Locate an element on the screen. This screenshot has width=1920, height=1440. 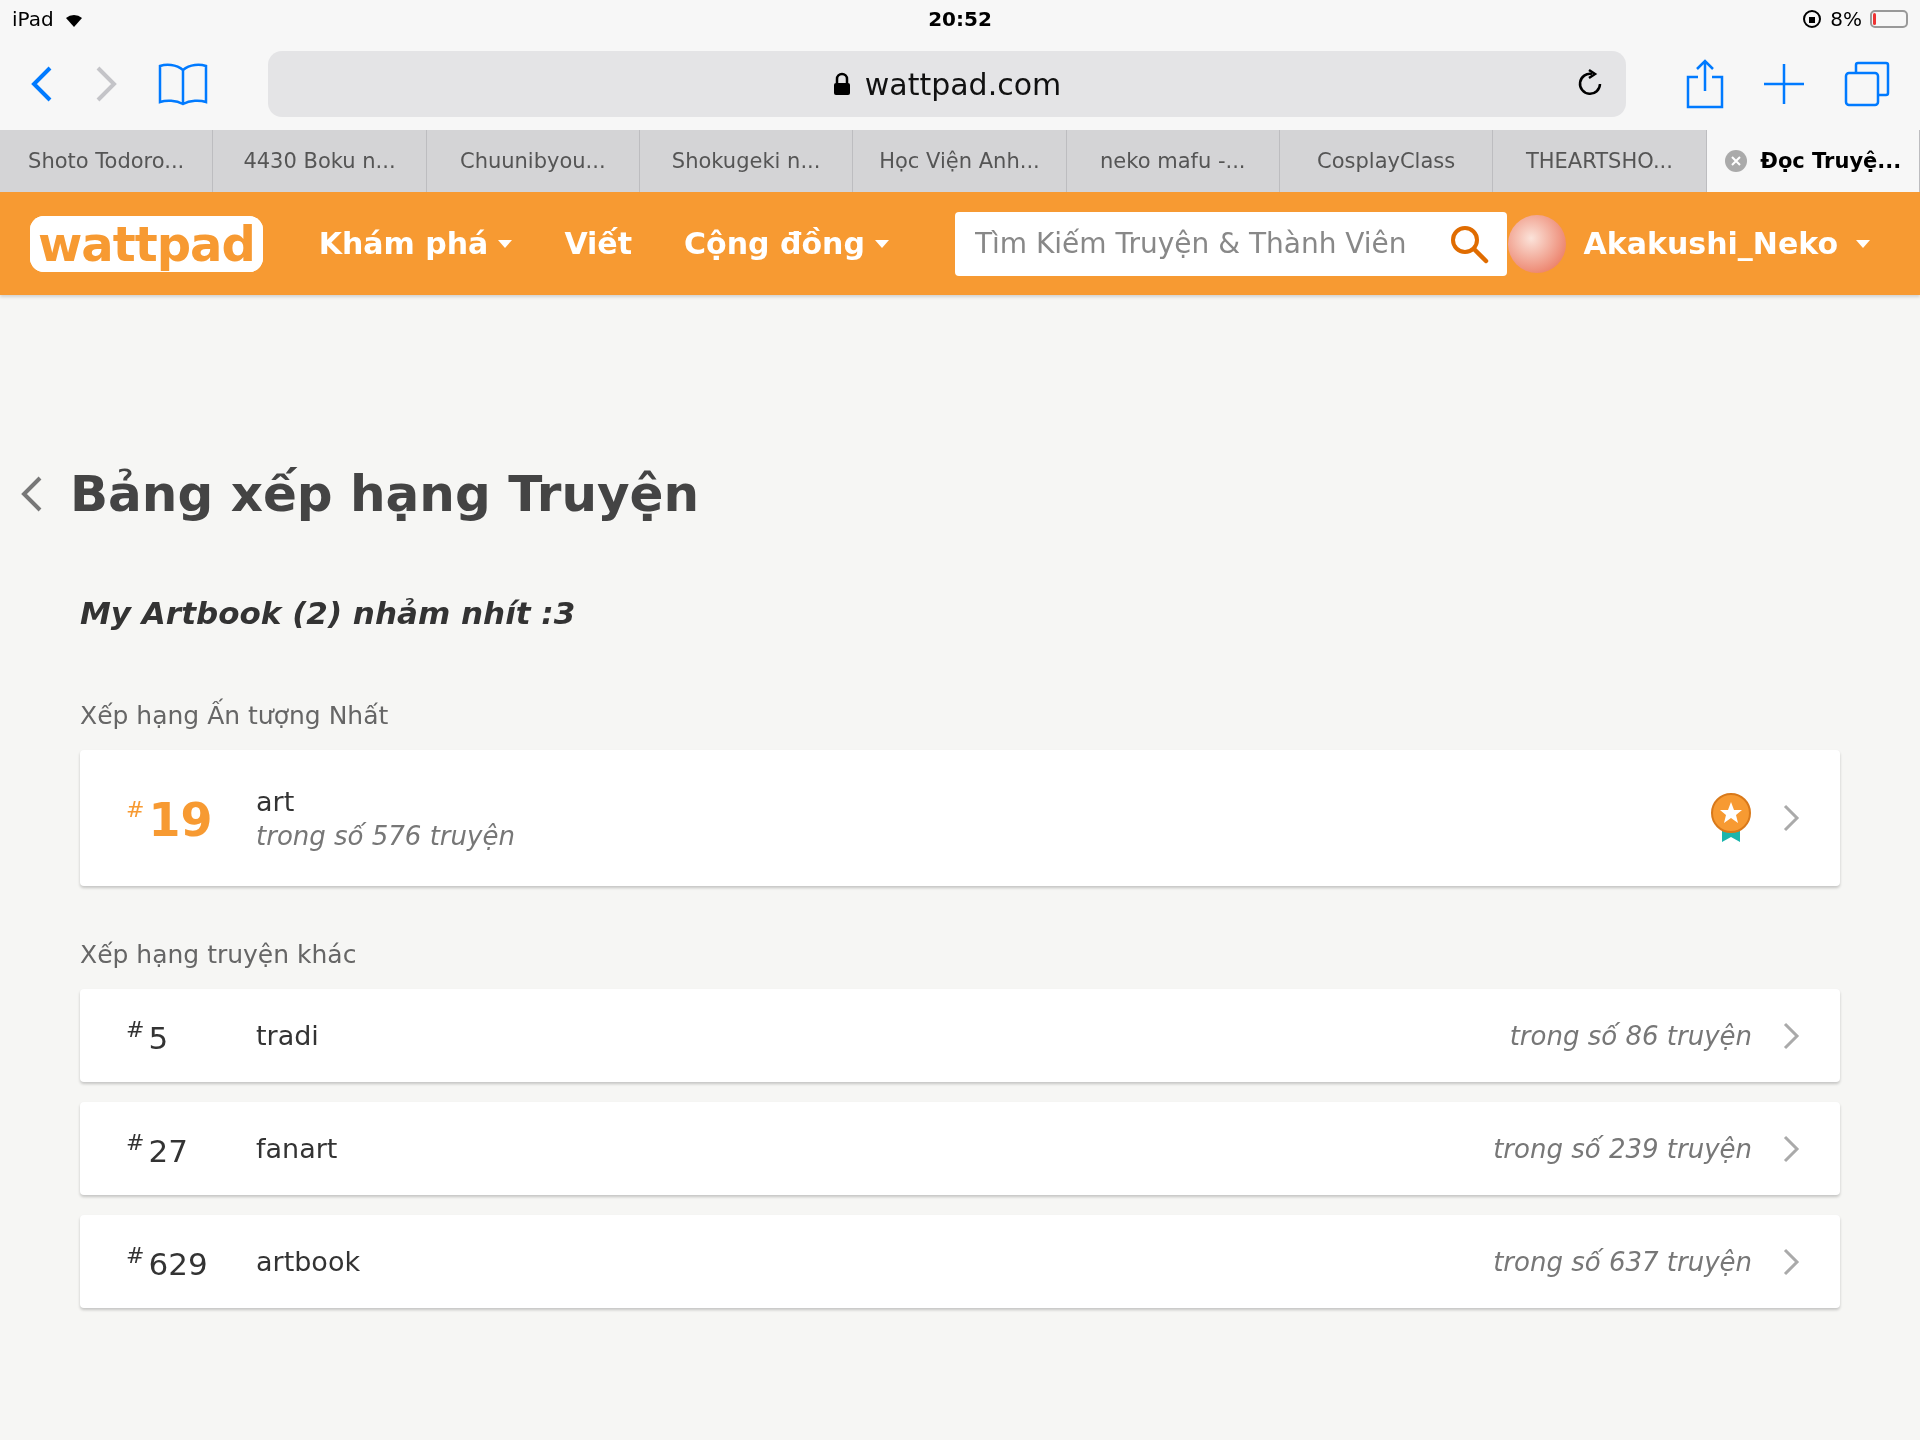
share-button is located at coordinates (1705, 84).